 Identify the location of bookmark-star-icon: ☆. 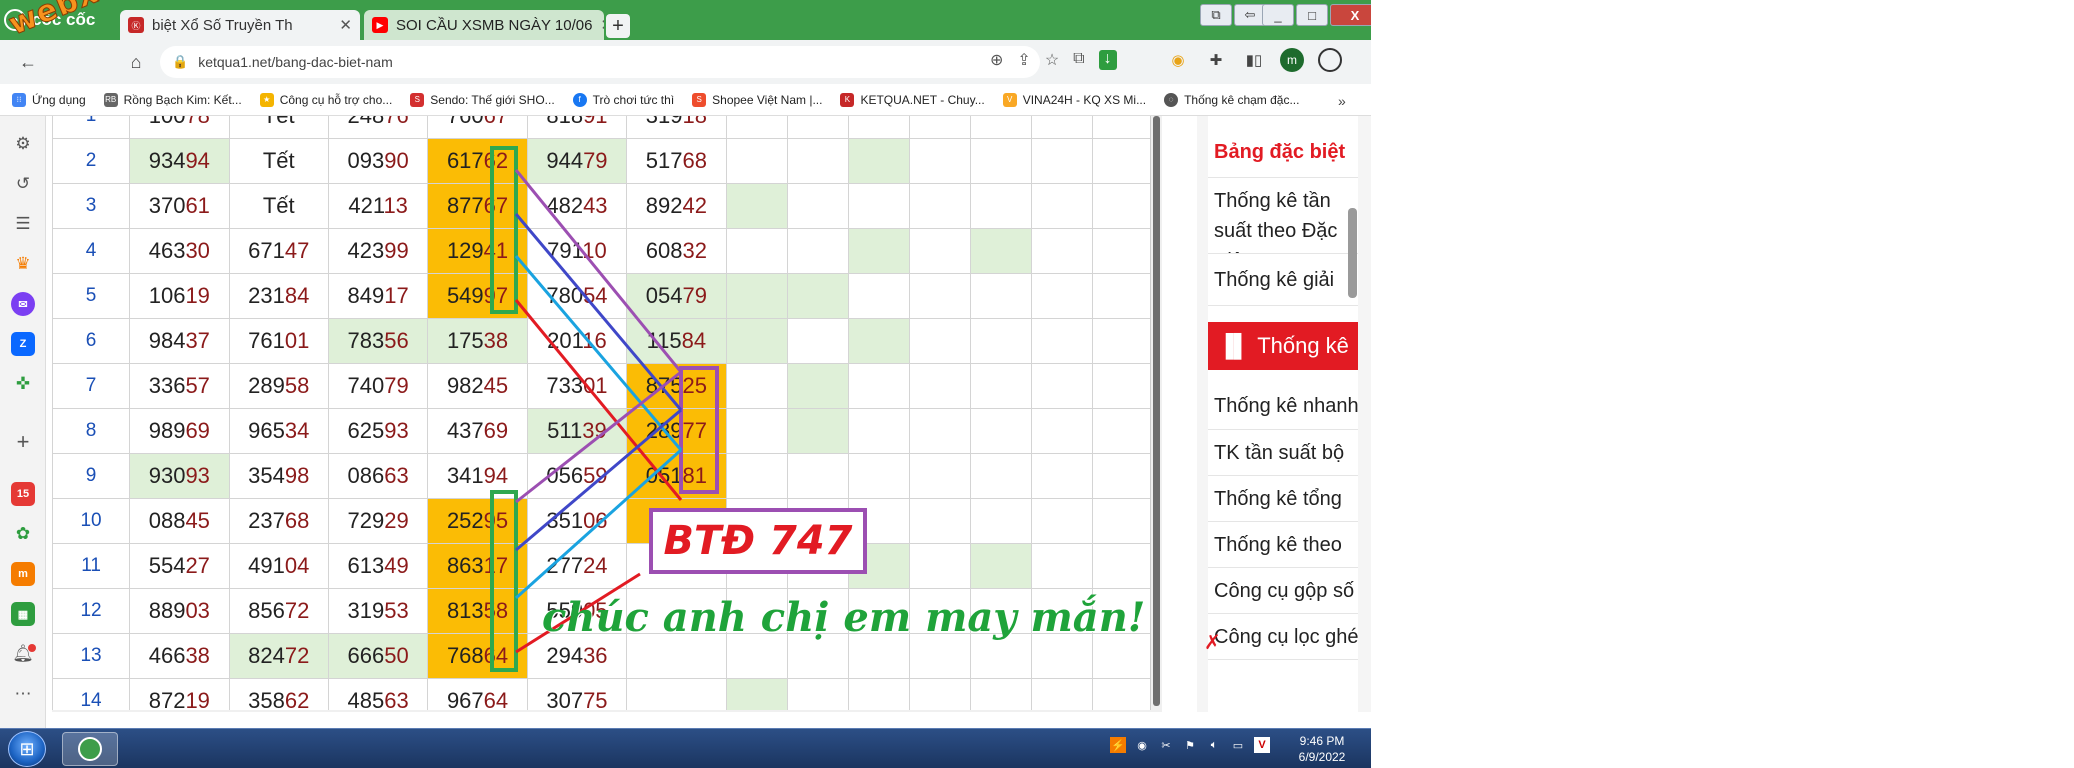
(1052, 60).